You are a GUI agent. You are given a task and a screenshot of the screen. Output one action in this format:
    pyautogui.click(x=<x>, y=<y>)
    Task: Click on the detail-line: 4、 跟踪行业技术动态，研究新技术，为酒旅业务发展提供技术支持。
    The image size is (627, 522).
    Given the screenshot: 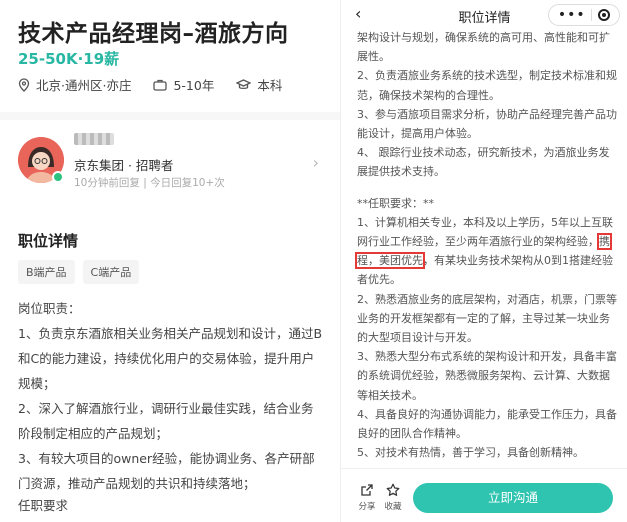 What is the action you would take?
    pyautogui.click(x=483, y=162)
    